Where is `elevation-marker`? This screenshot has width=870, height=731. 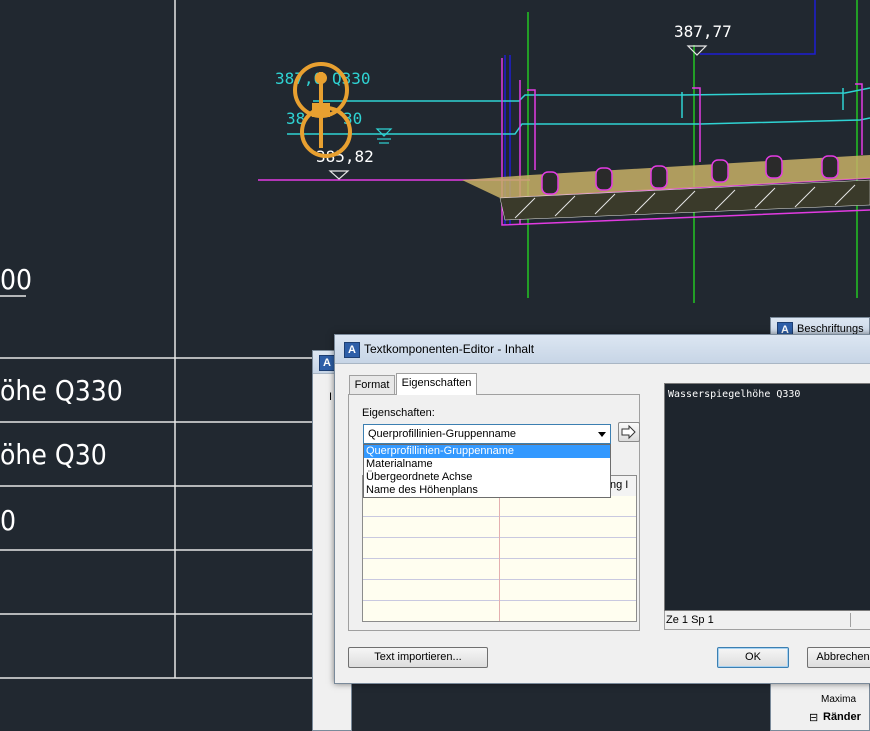 elevation-marker is located at coordinates (339, 175).